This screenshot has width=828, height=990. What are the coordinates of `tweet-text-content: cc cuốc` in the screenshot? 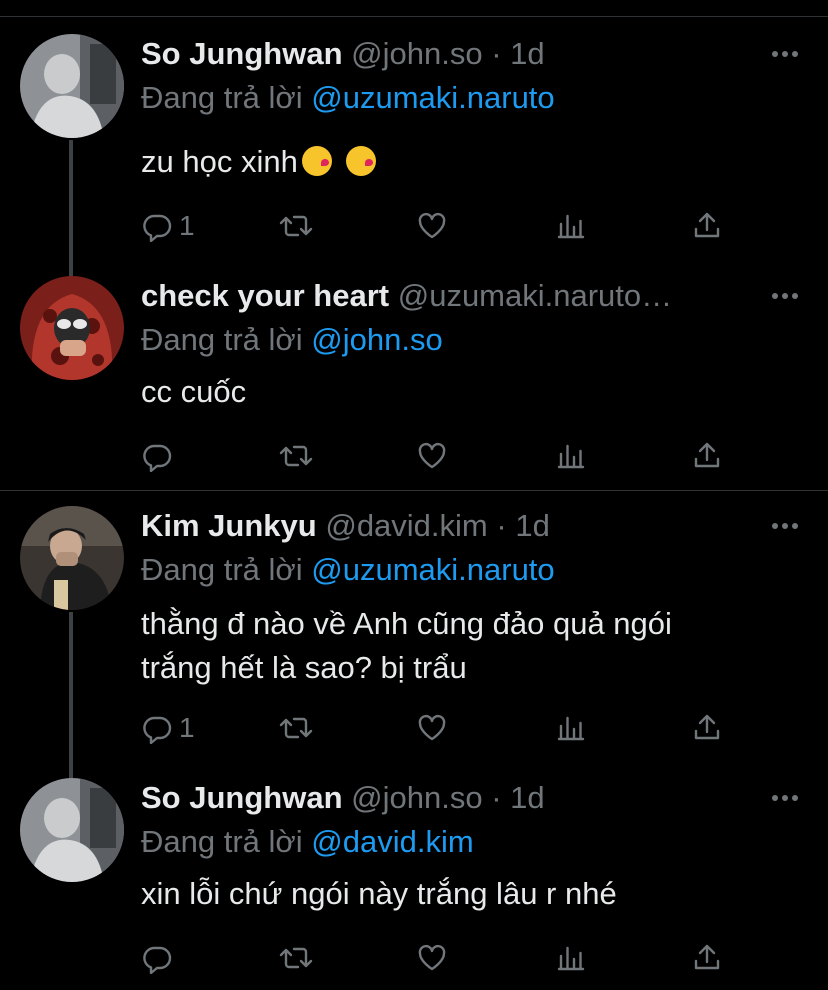 It's located at (194, 391).